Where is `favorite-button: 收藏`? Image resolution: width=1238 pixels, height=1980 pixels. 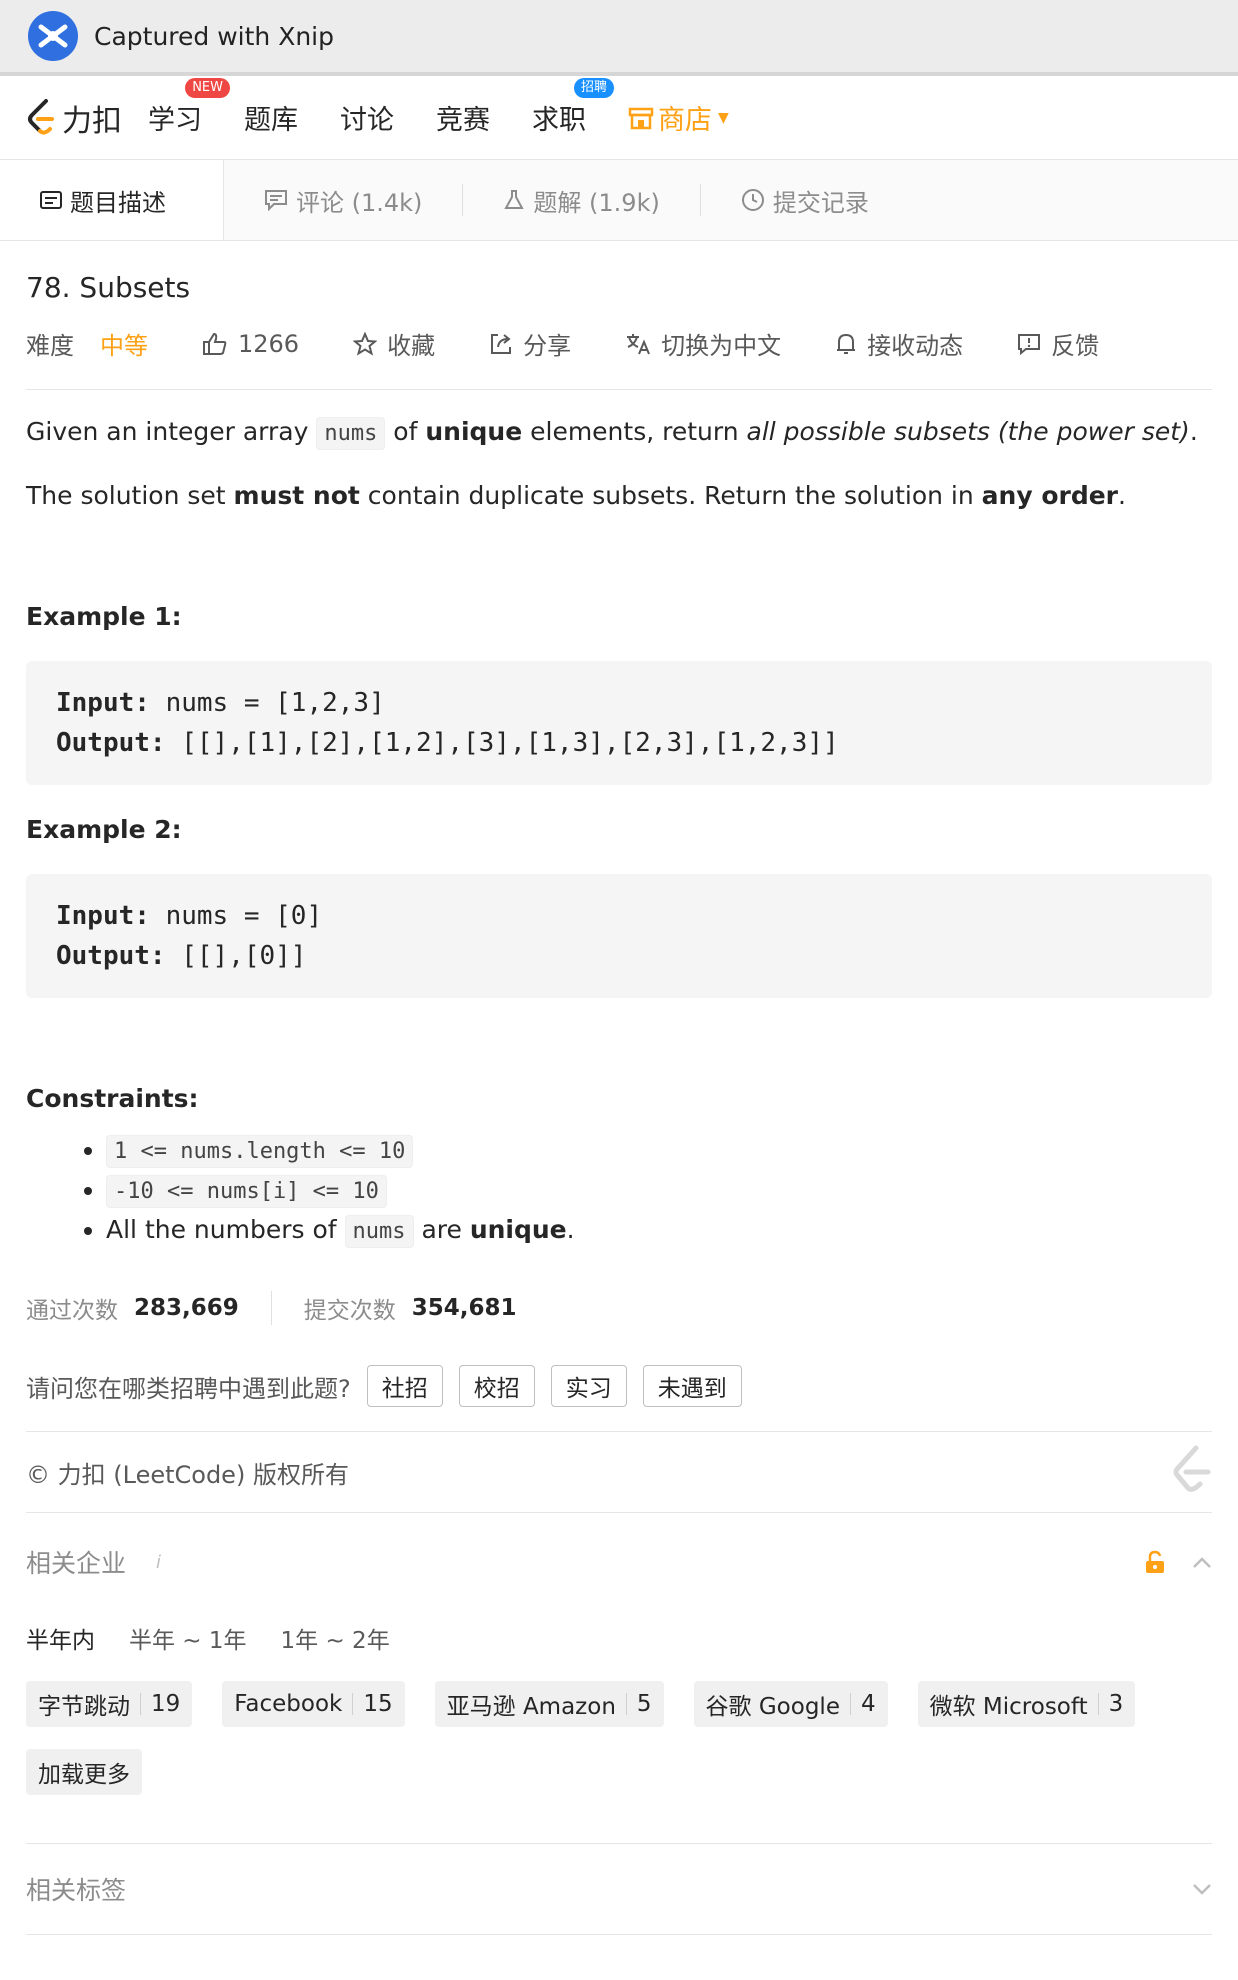 favorite-button: 收藏 is located at coordinates (394, 343).